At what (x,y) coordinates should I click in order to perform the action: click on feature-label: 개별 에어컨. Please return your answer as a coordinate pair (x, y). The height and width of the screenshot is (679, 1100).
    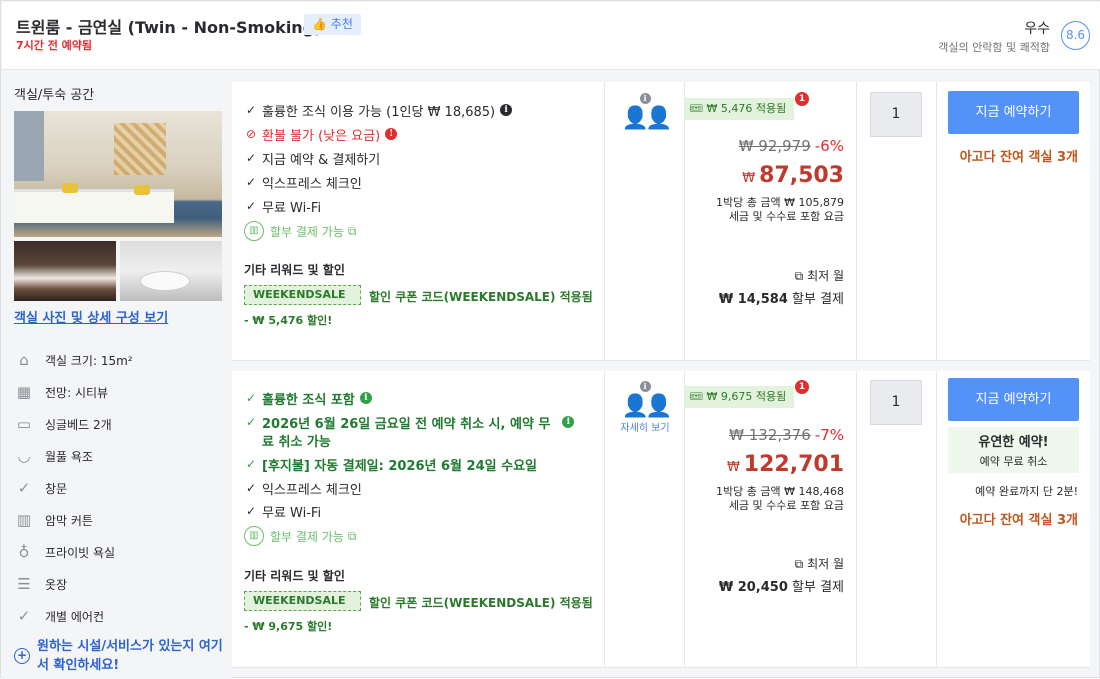
    Looking at the image, I should click on (75, 616).